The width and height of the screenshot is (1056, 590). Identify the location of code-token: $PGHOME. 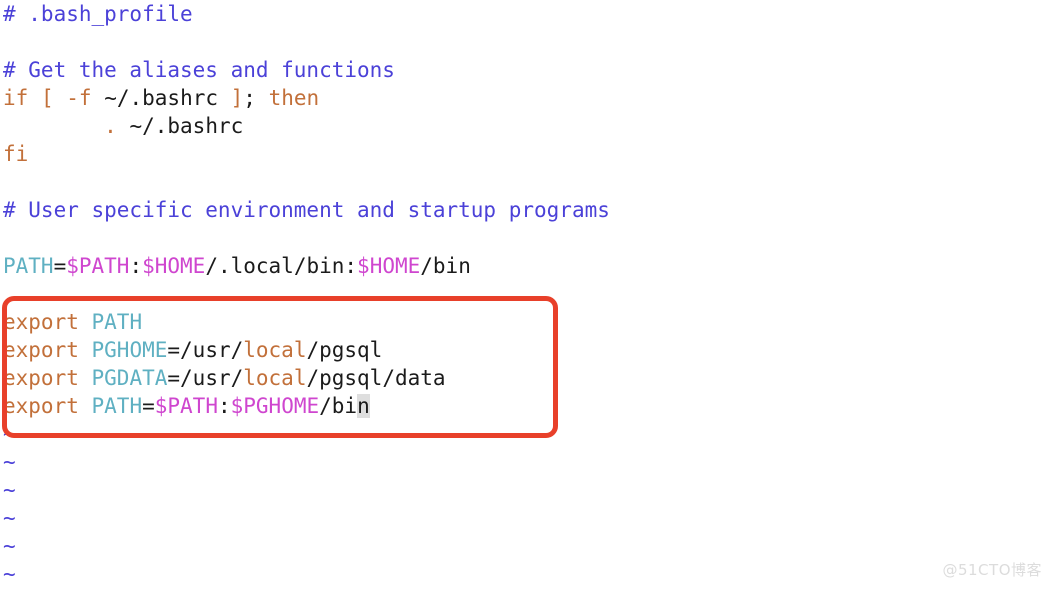
(275, 406).